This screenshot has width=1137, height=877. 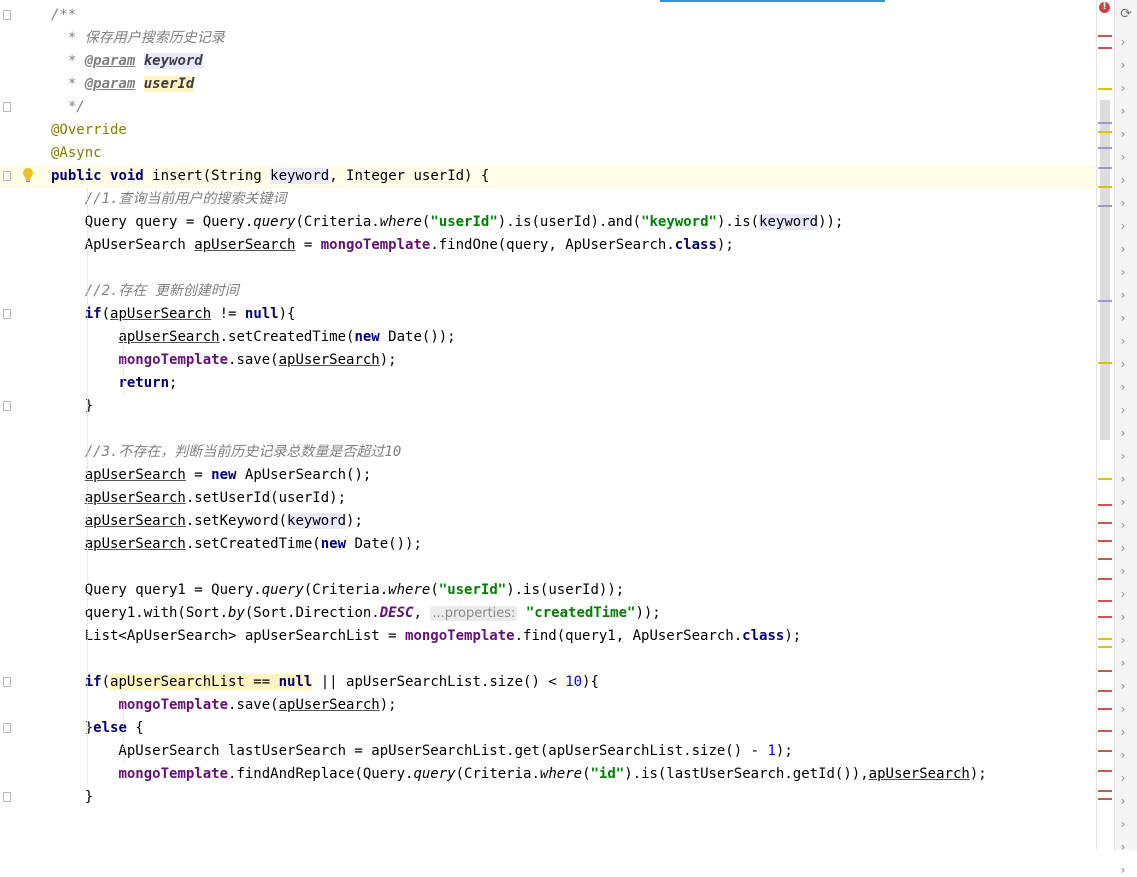 I want to click on code-line: apUserSearch.setCreatedTime(new Date());, so click(x=548, y=544).